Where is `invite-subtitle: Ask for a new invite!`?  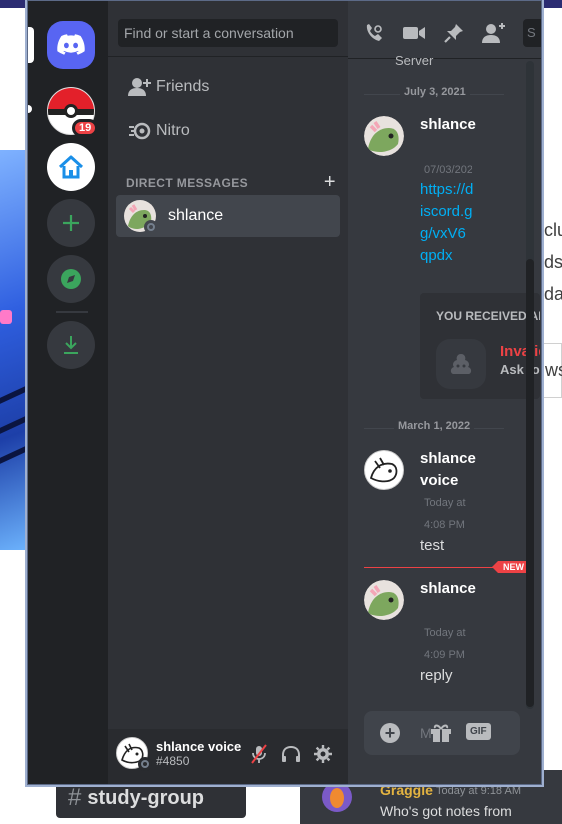
invite-subtitle: Ask for a new invite! is located at coordinates (520, 369).